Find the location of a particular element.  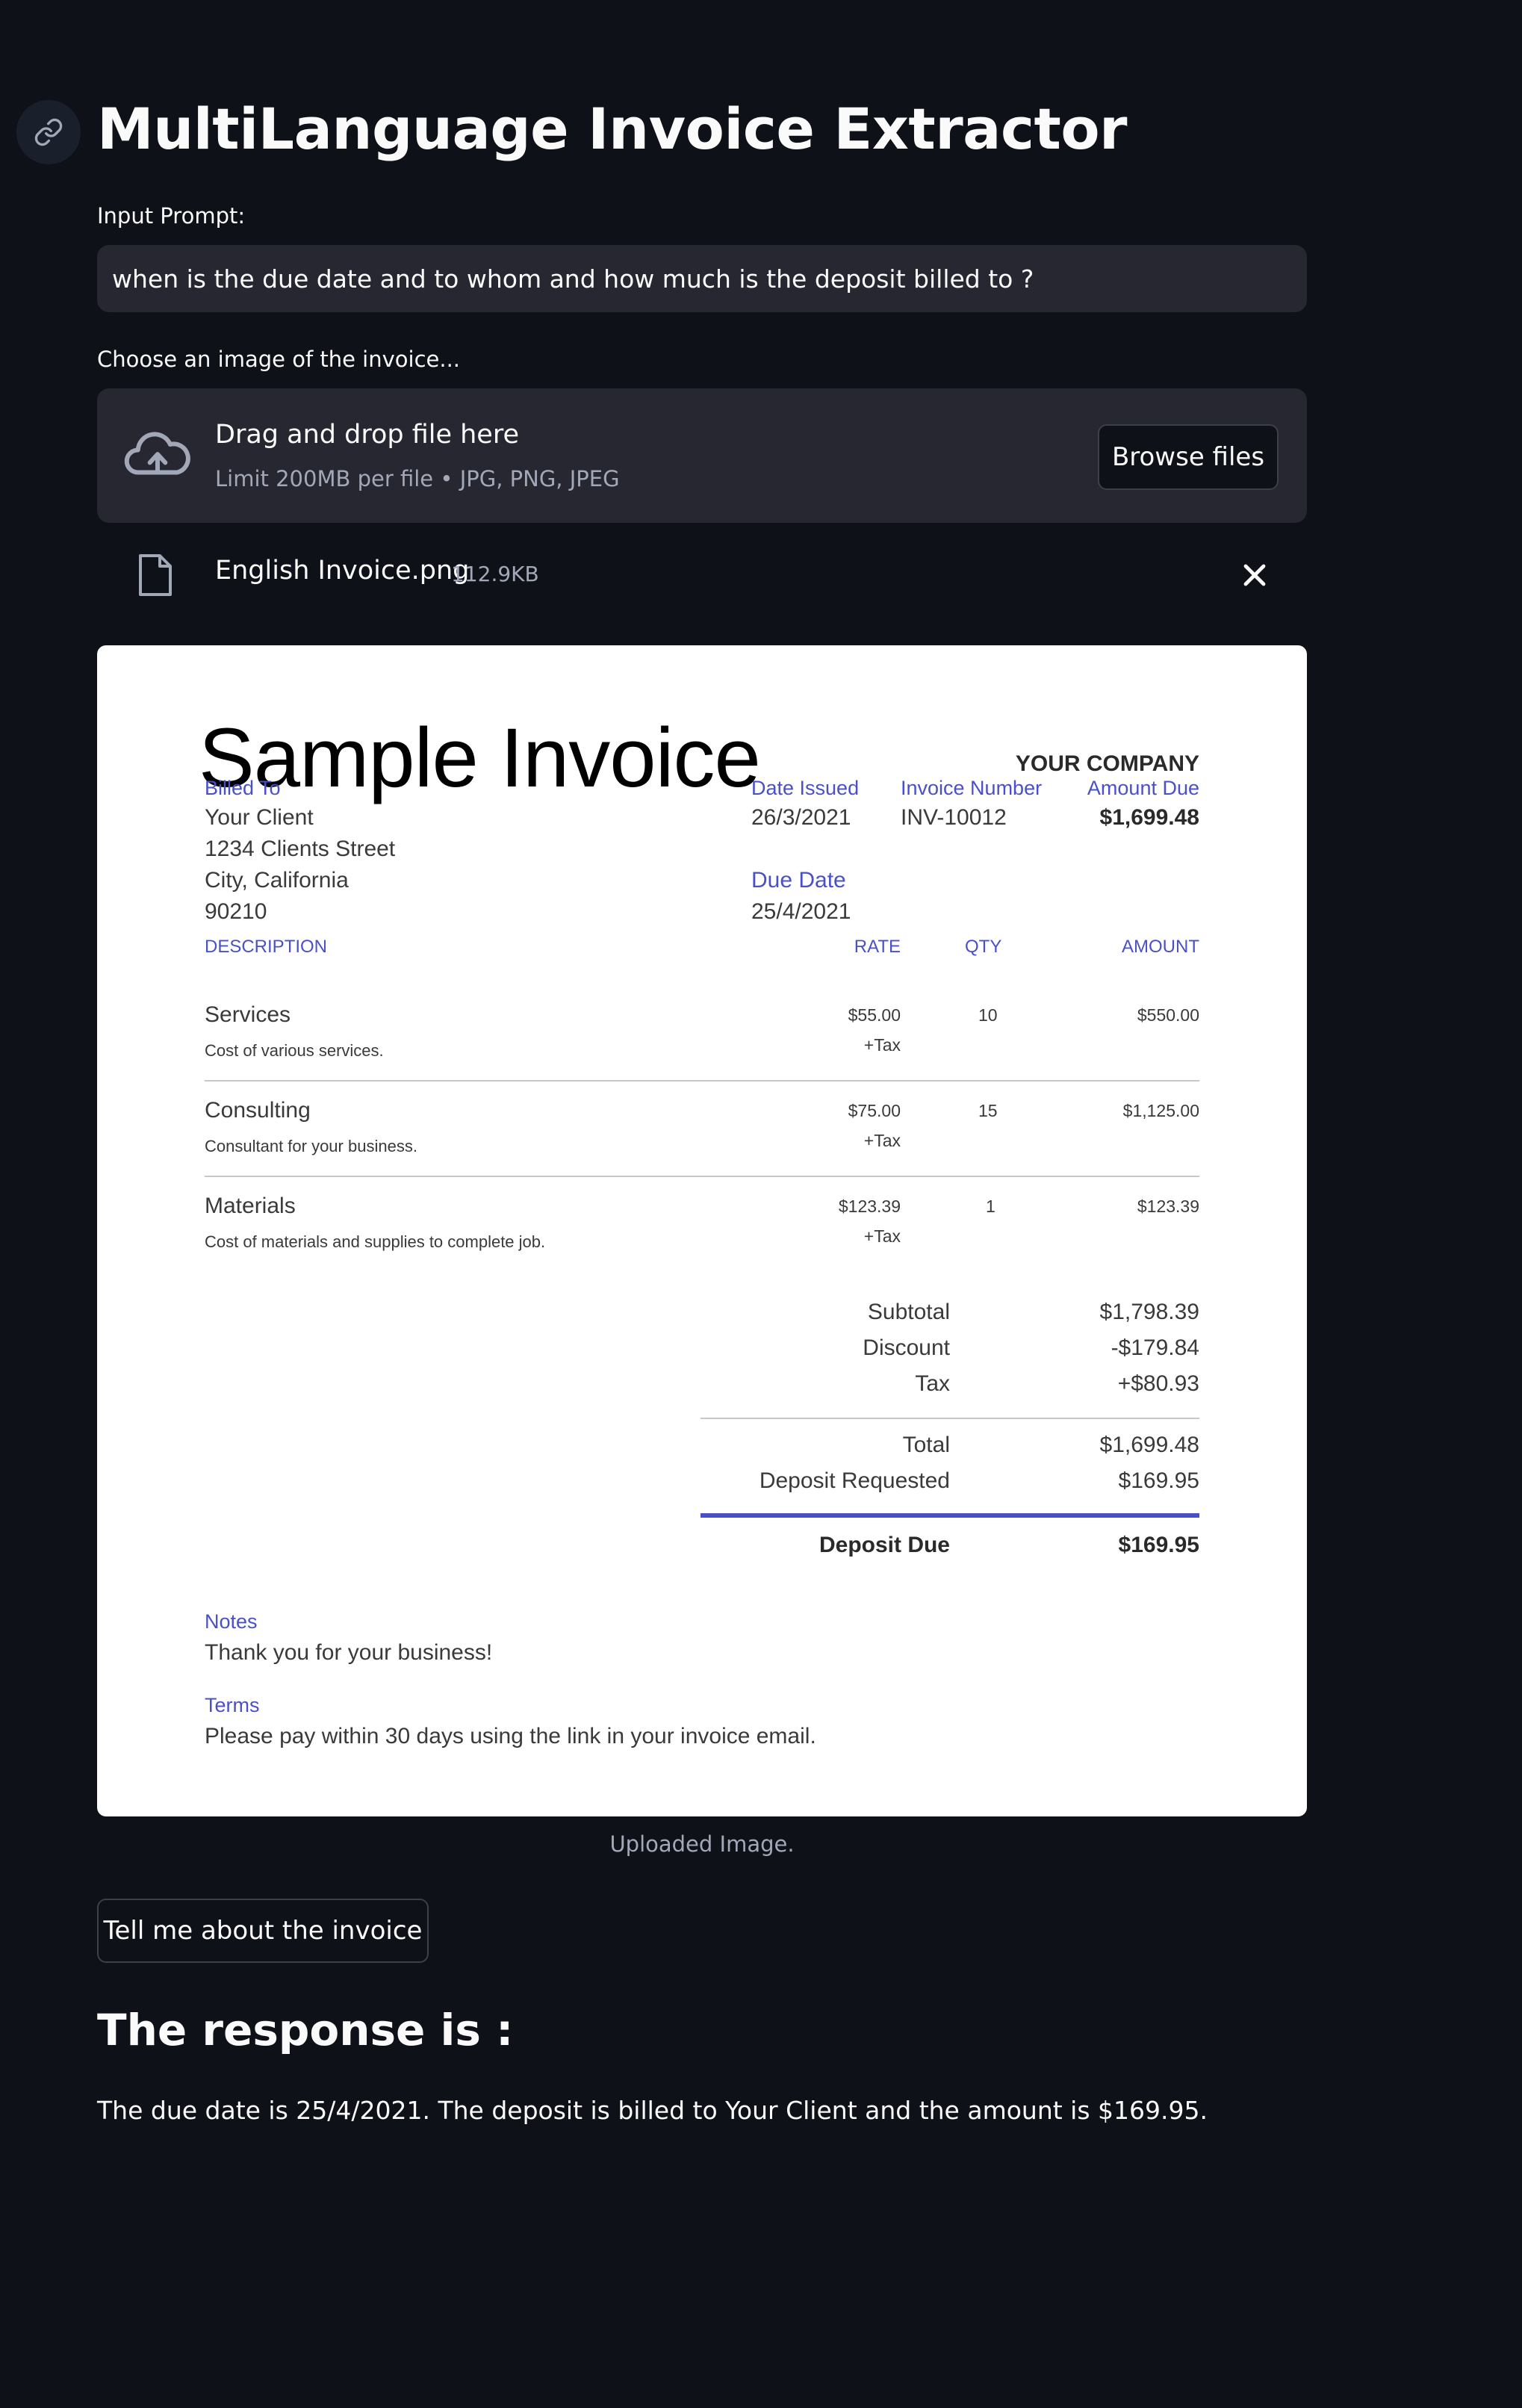

link-icon is located at coordinates (48, 132).